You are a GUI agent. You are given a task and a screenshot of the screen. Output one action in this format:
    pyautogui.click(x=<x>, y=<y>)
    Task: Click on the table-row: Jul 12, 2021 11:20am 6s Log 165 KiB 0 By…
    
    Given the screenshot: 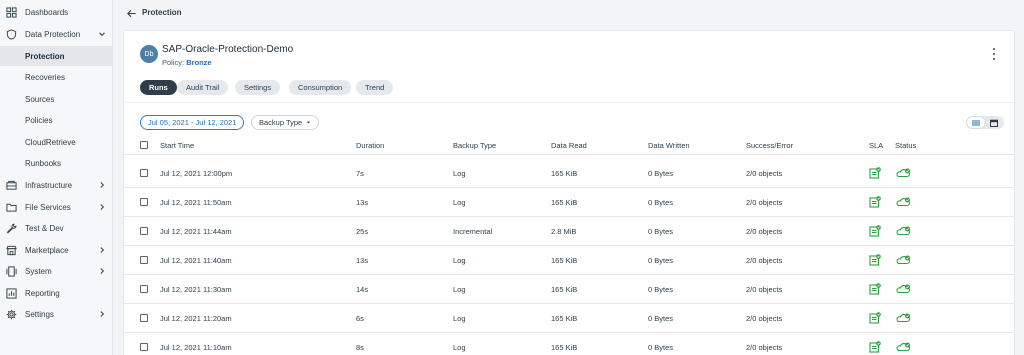 What is the action you would take?
    pyautogui.click(x=569, y=318)
    